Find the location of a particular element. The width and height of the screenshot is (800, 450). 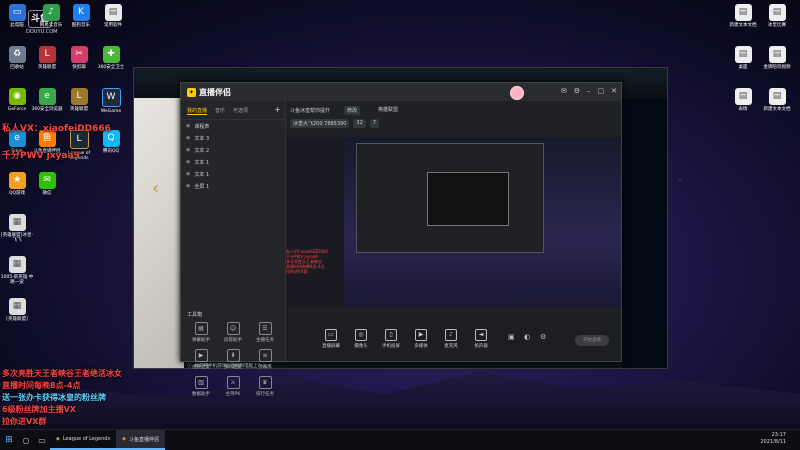

info-icon: ⓘ is located at coordinates (189, 366).